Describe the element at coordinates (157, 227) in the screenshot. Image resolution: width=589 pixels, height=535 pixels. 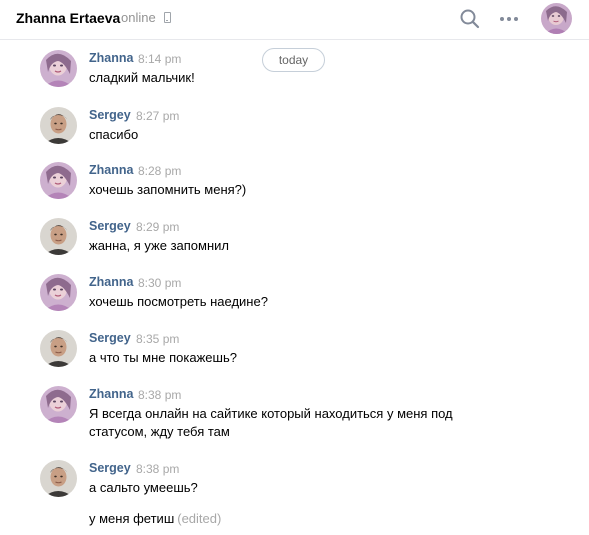
I see `message-time: 8:29 pm` at that location.